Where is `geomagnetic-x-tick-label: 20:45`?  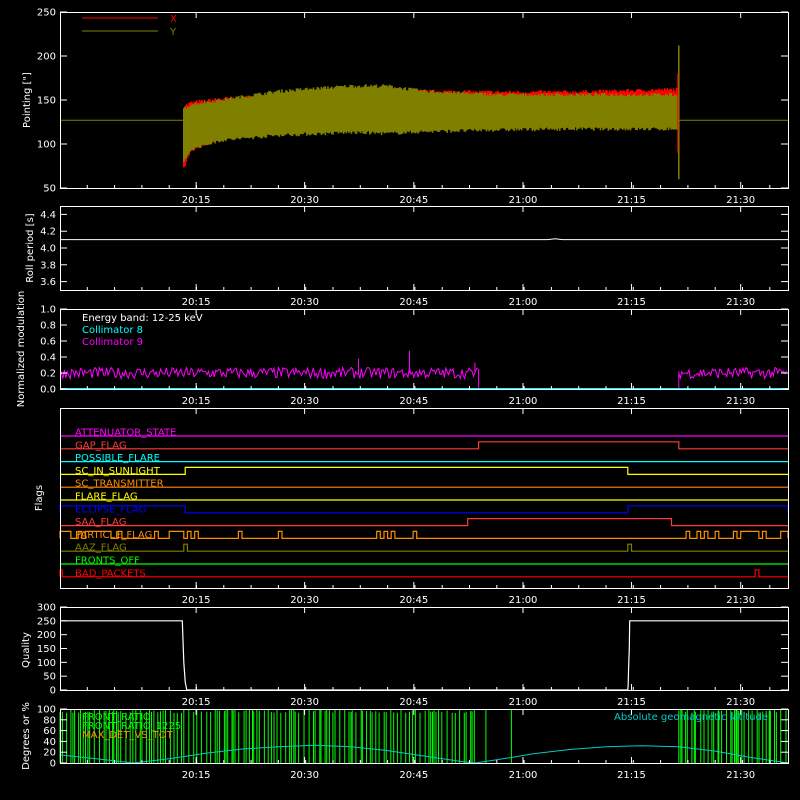 geomagnetic-x-tick-label: 20:45 is located at coordinates (413, 775).